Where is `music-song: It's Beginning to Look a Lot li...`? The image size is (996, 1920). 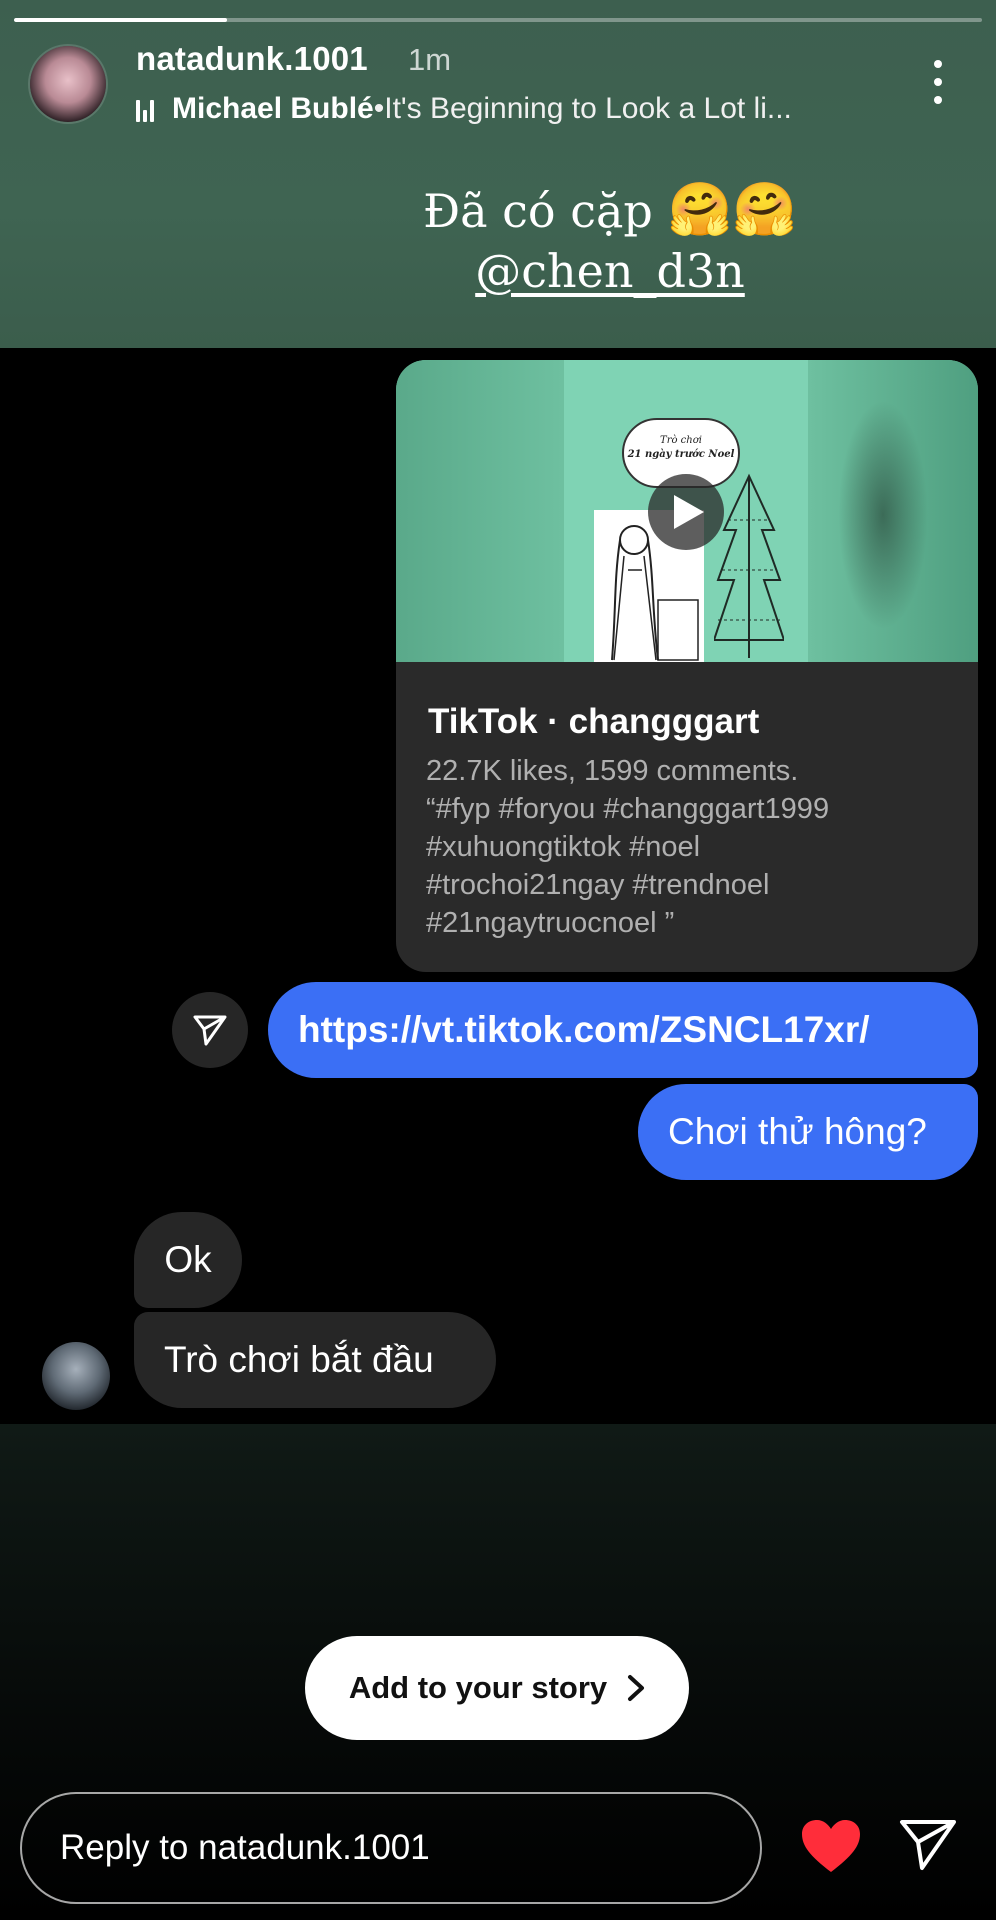 music-song: It's Beginning to Look a Lot li... is located at coordinates (588, 108).